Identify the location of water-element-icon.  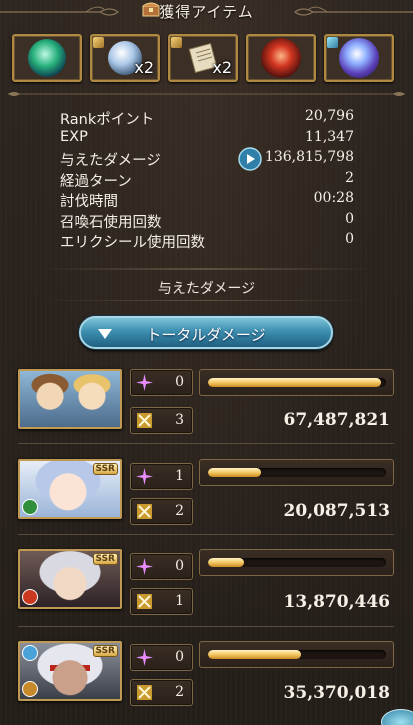
(30, 653).